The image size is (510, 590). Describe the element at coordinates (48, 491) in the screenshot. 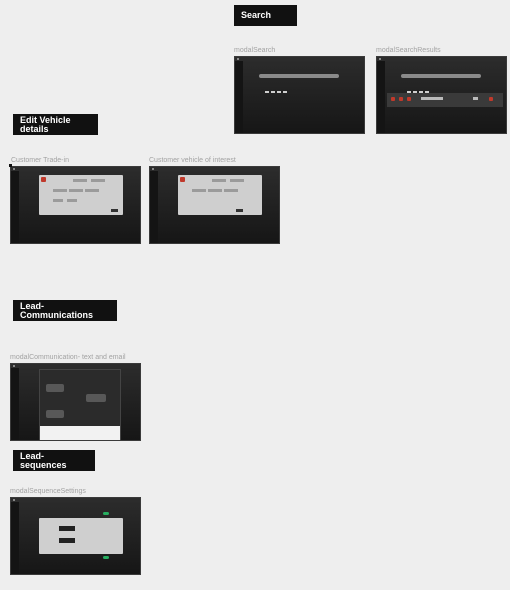

I see `frame-title-modal-sequence-settings: modalSequenceSettings` at that location.